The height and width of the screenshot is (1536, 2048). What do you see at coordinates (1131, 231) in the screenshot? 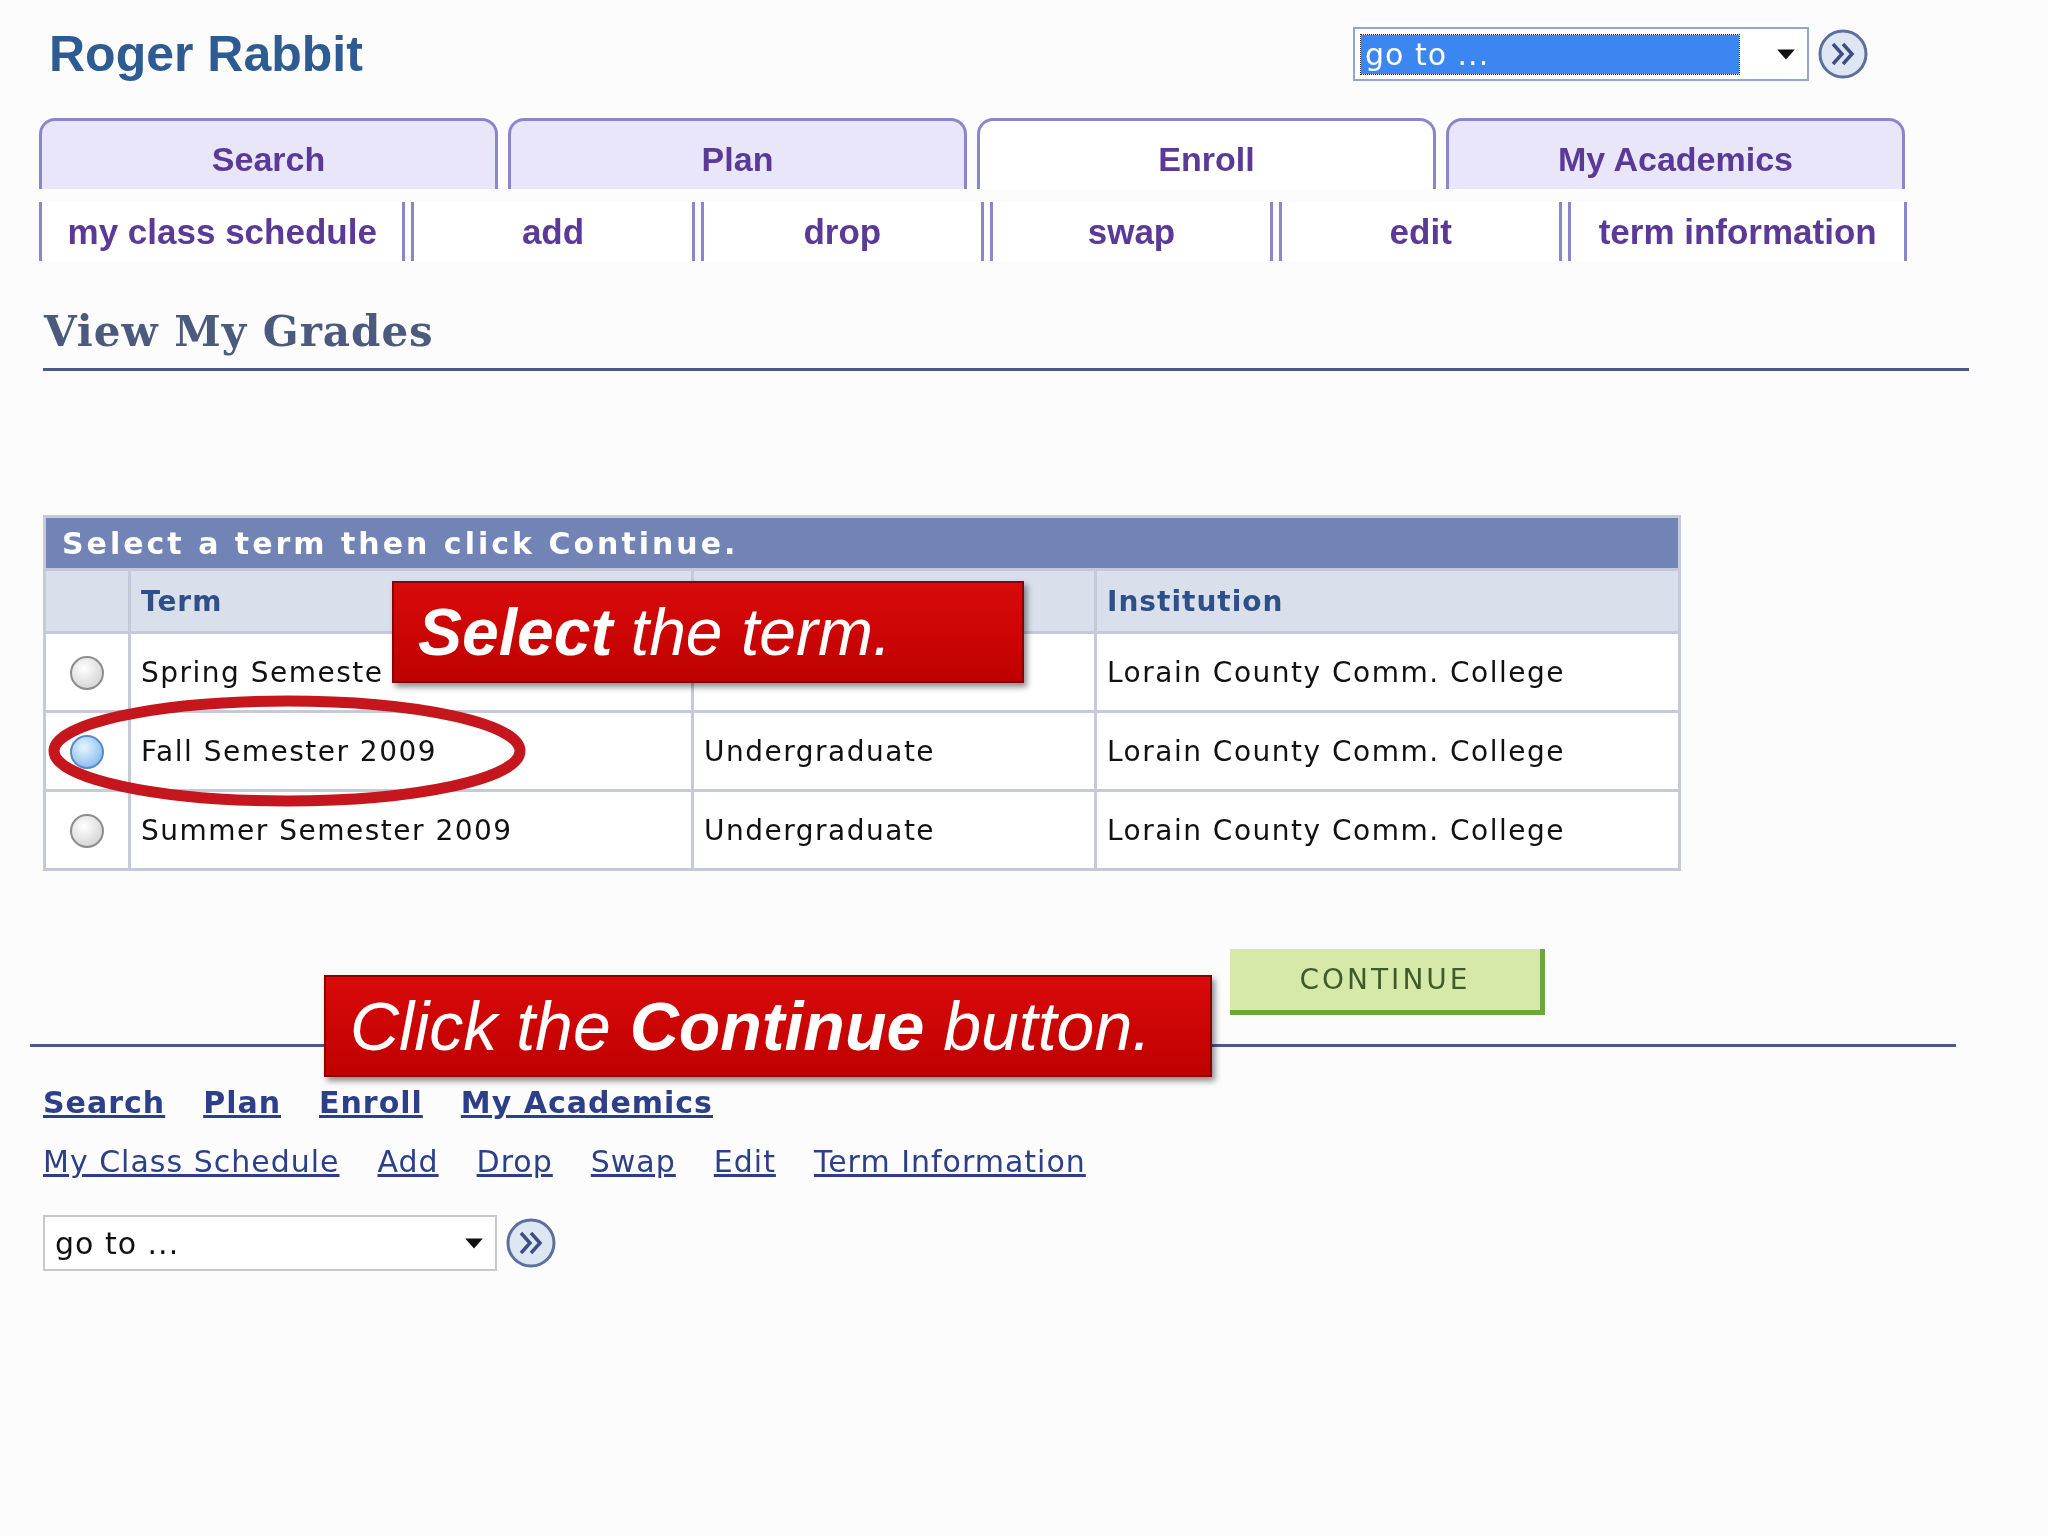
I see `sub-tab: swap` at bounding box center [1131, 231].